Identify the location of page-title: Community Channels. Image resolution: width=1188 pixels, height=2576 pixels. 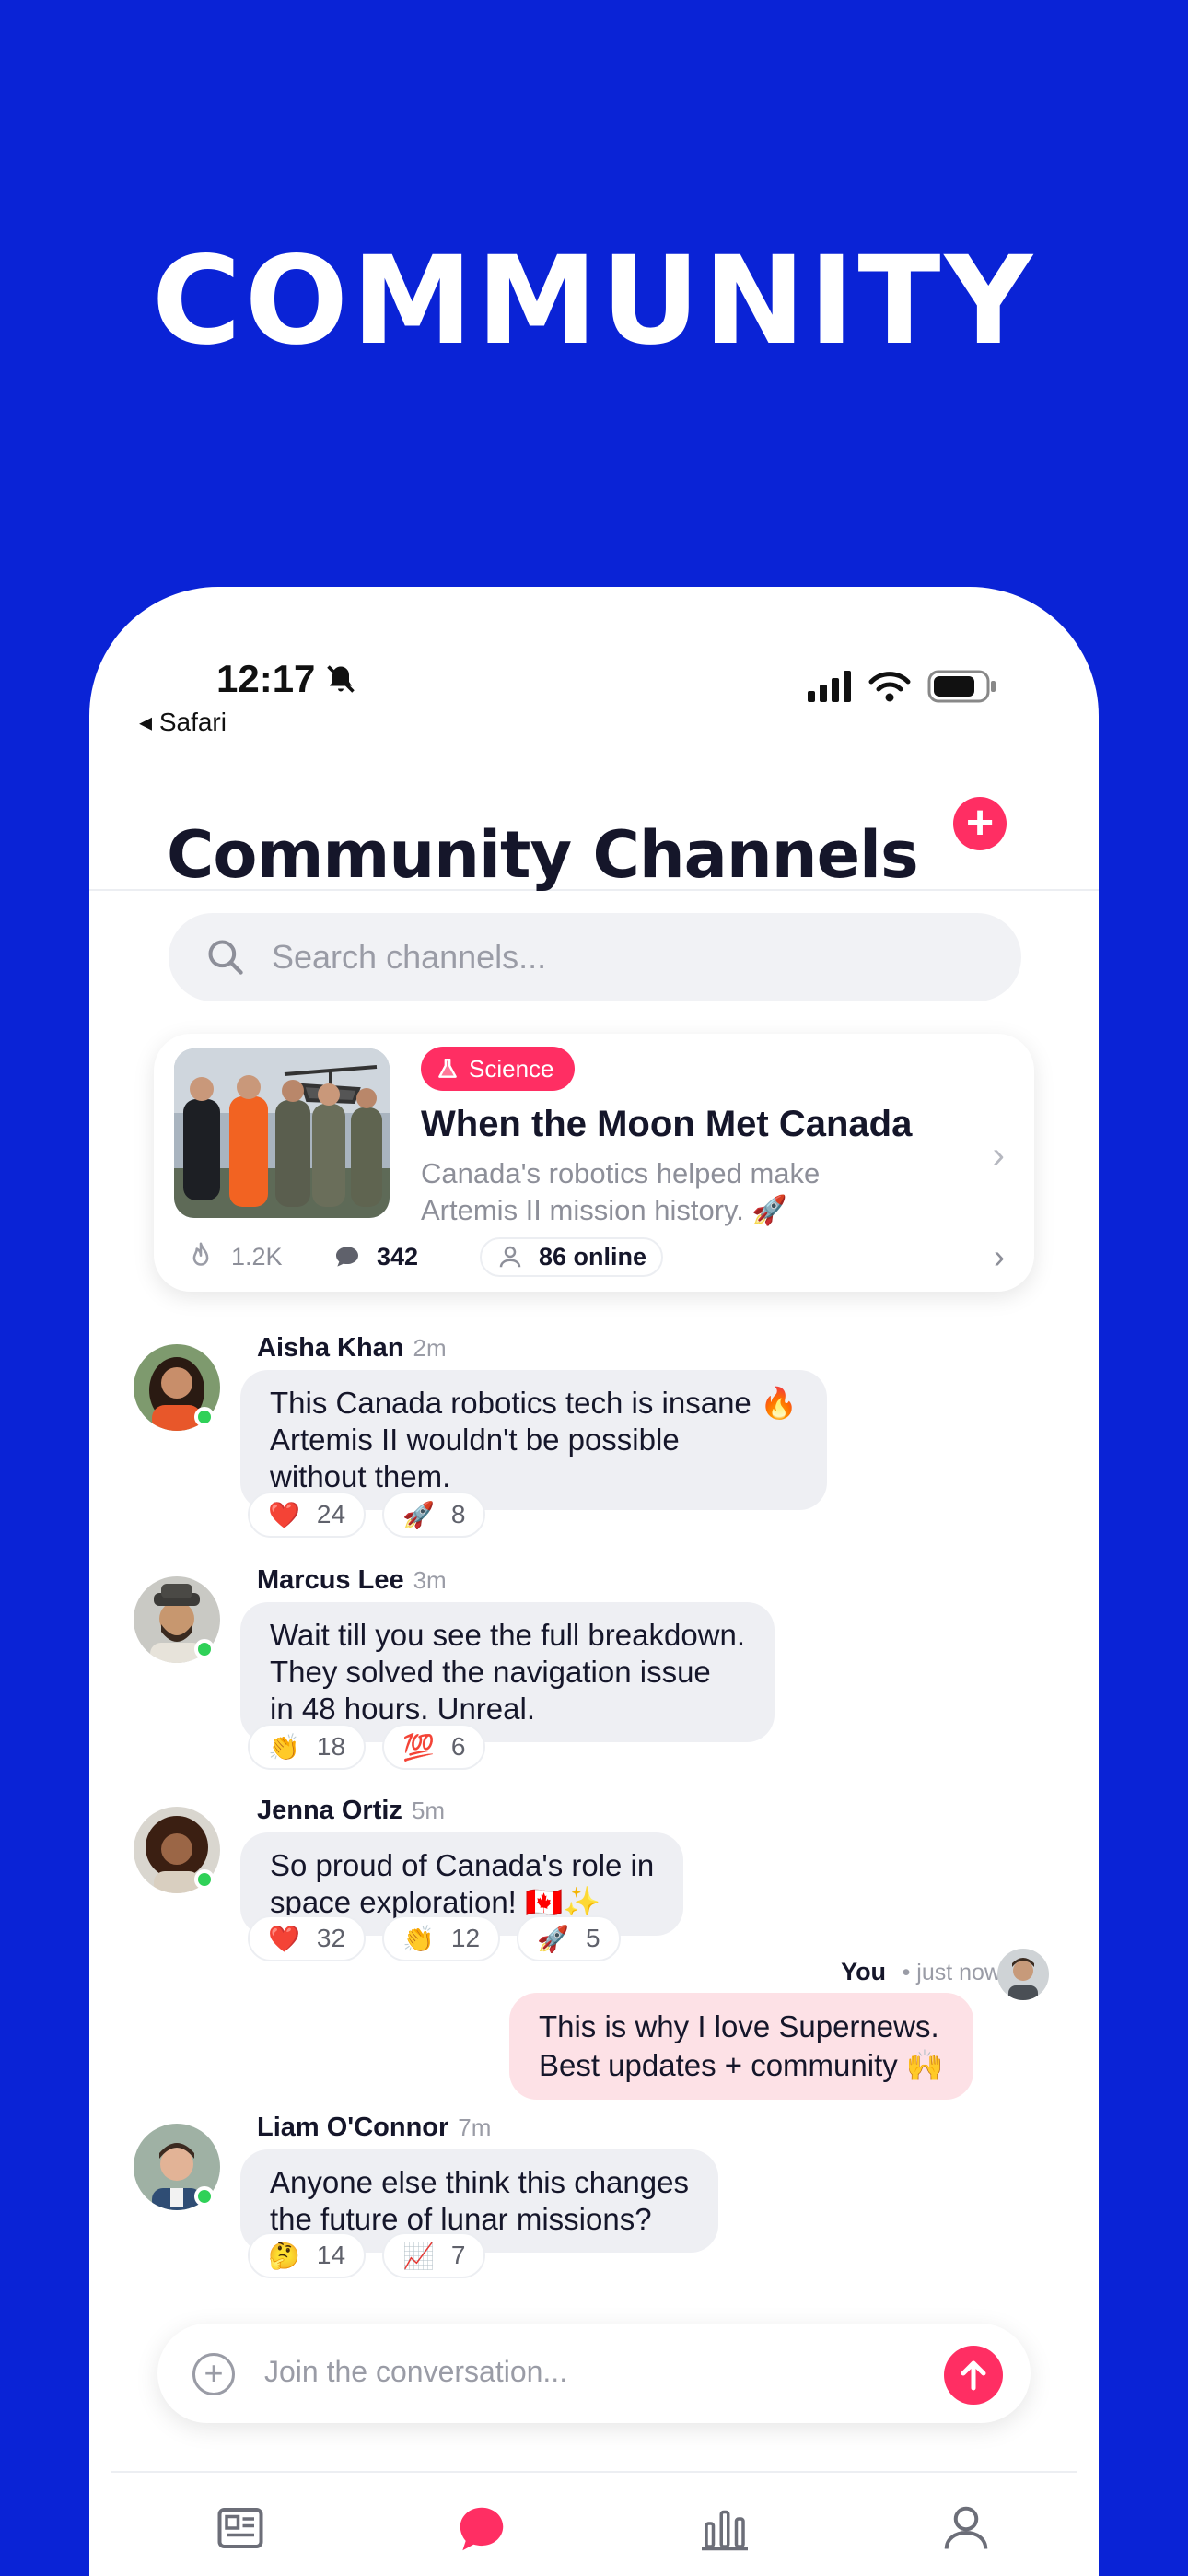
(543, 855).